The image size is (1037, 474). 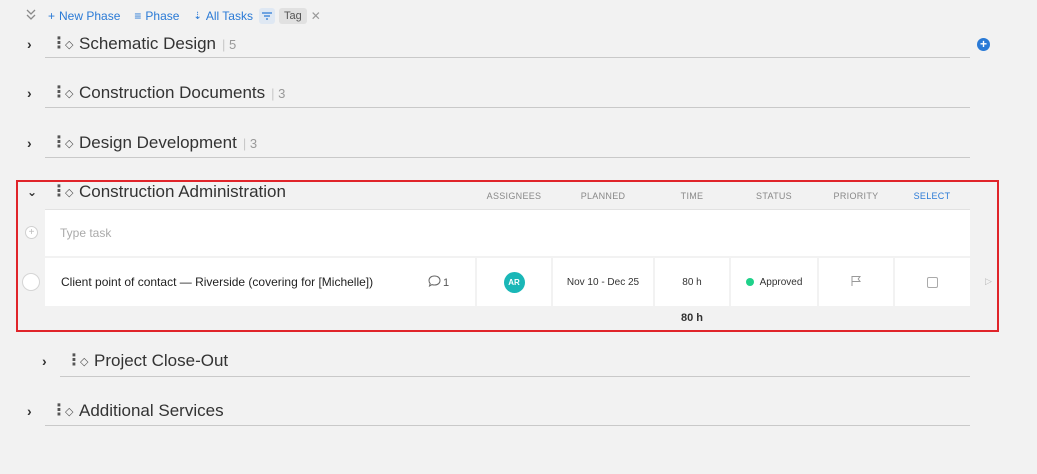 What do you see at coordinates (31, 232) in the screenshot?
I see `add-task-icon: +` at bounding box center [31, 232].